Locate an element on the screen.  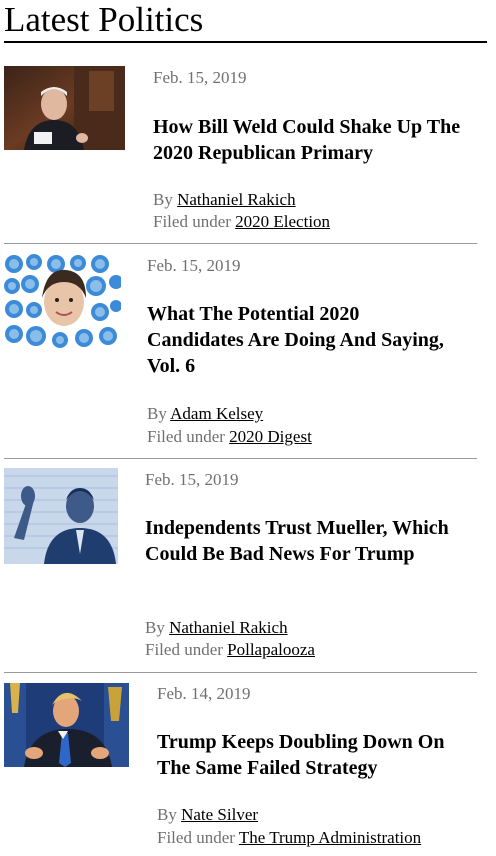
section-header: Latest Politics is located at coordinates (245, 21).